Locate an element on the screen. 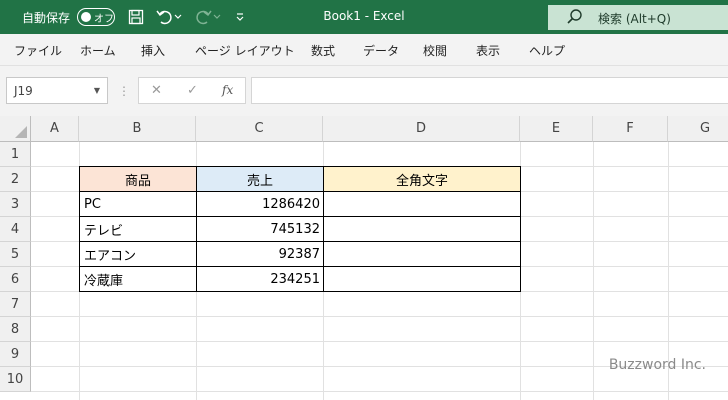  row-header-4: 4 is located at coordinates (15, 229).